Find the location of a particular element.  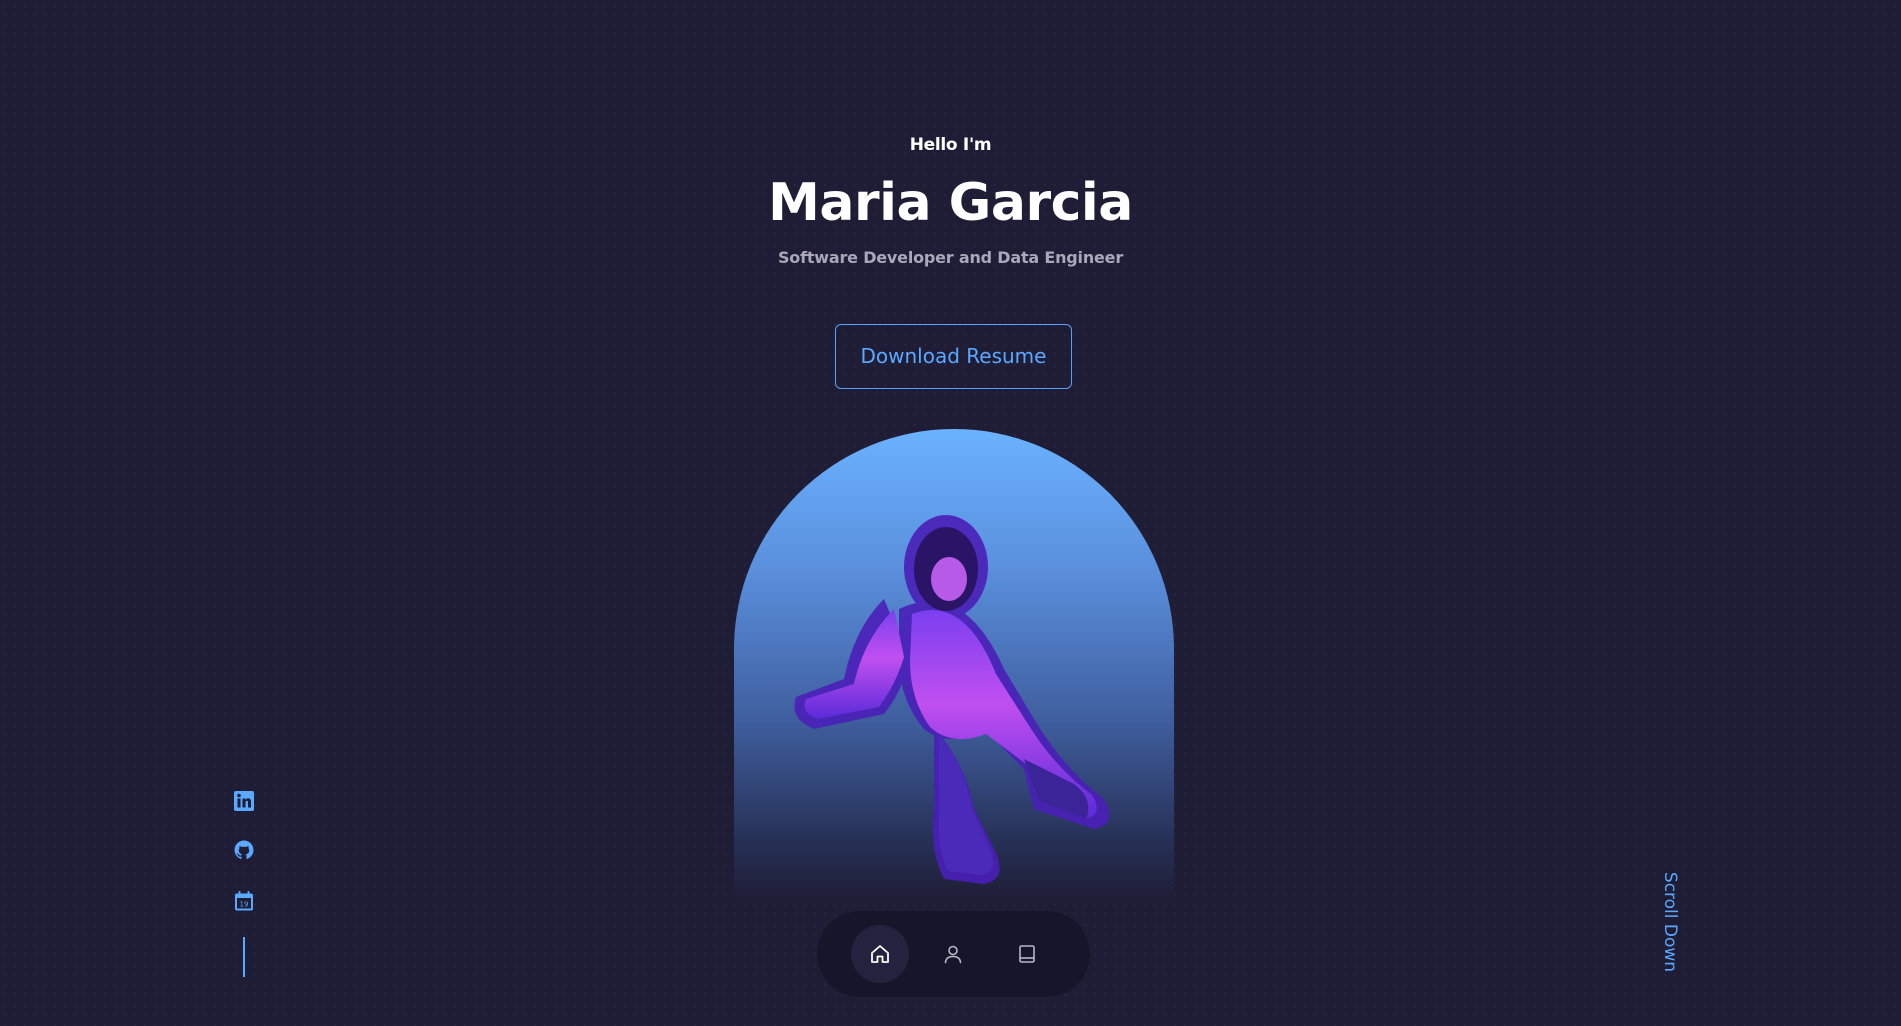

home-icon is located at coordinates (880, 954).